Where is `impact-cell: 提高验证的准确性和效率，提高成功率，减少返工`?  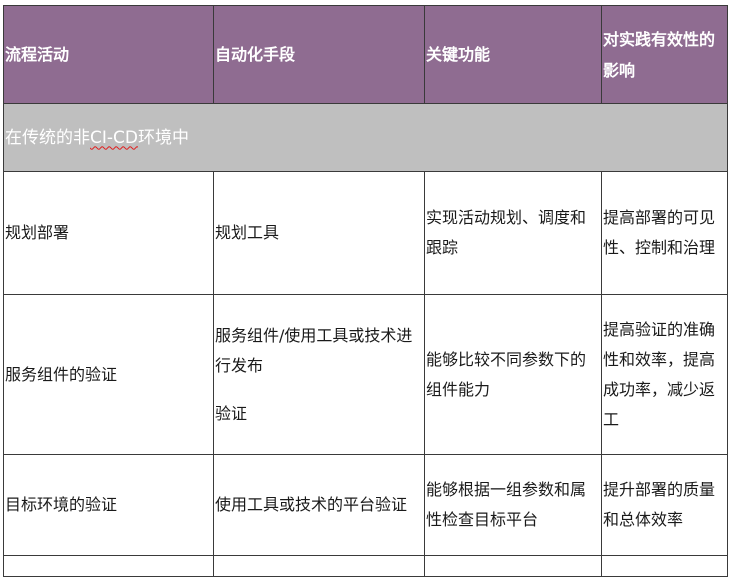
impact-cell: 提高验证的准确性和效率，提高成功率，减少返工 is located at coordinates (664, 374).